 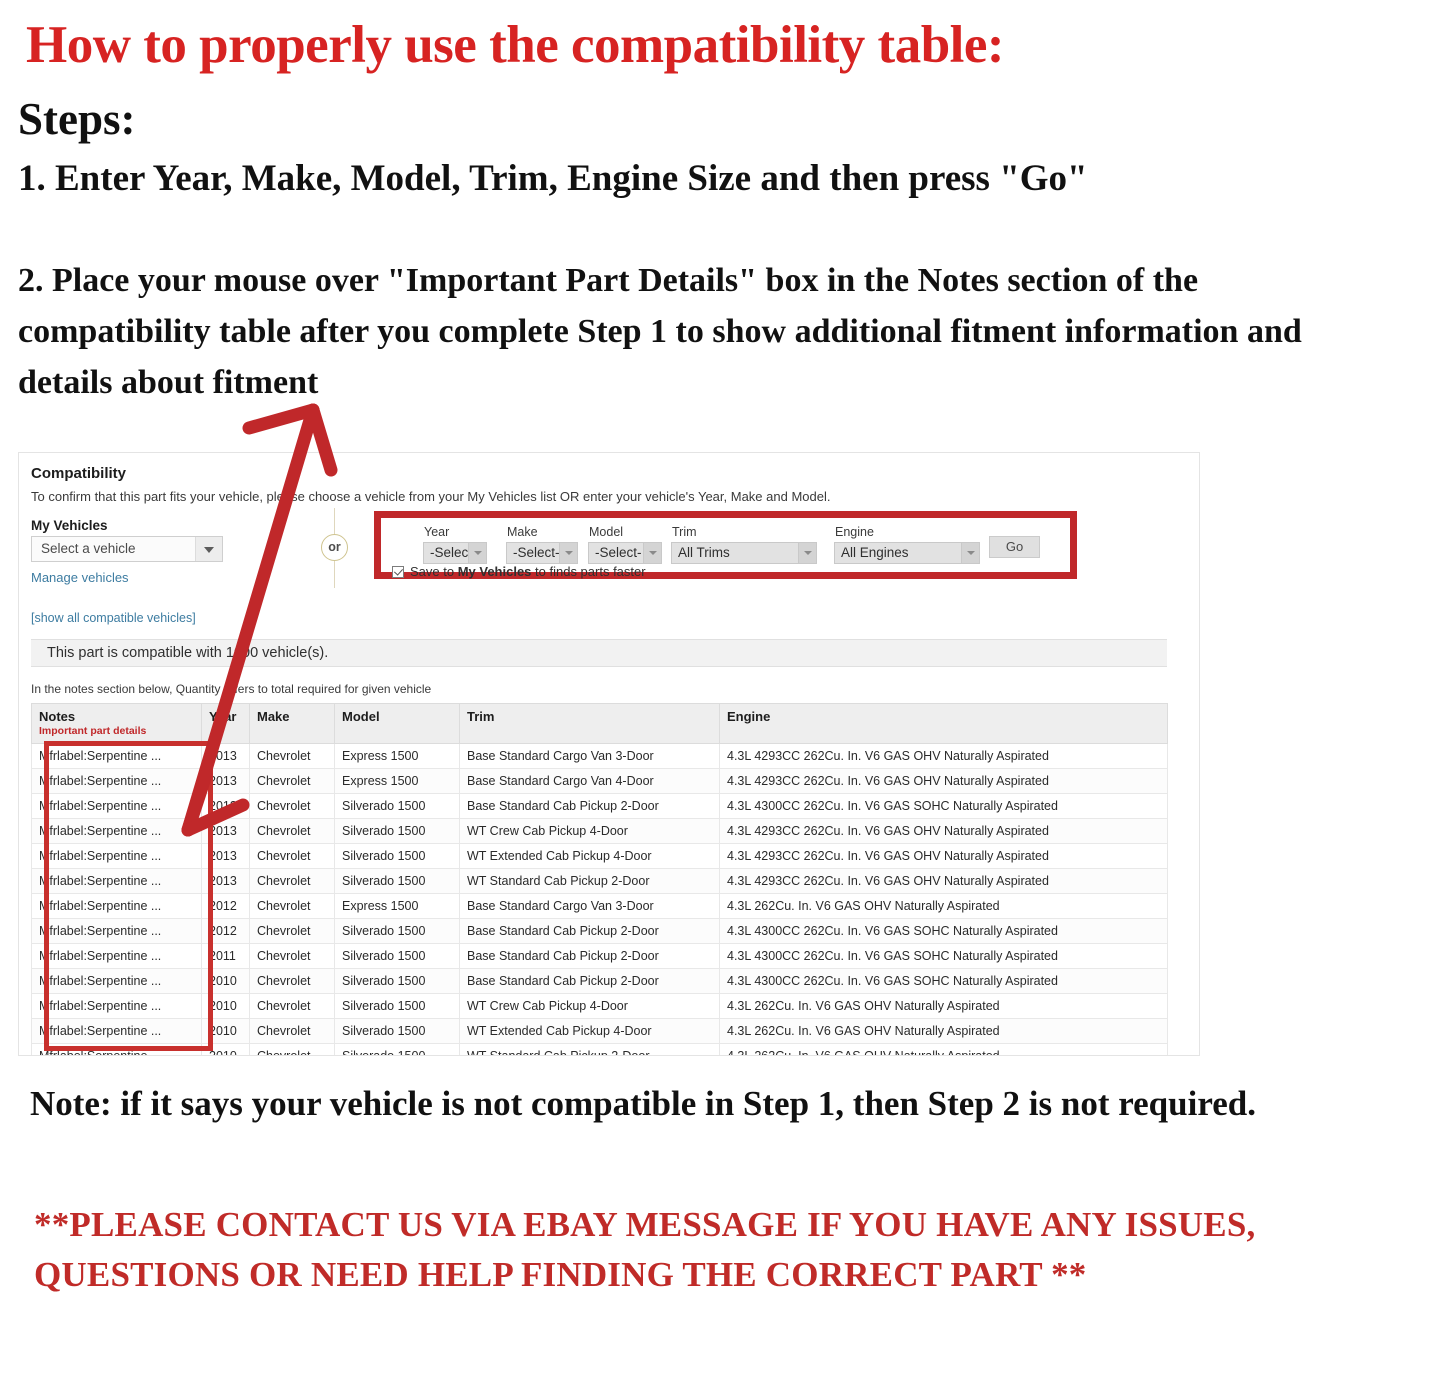 I want to click on trim-select: All Trims, so click(x=744, y=553).